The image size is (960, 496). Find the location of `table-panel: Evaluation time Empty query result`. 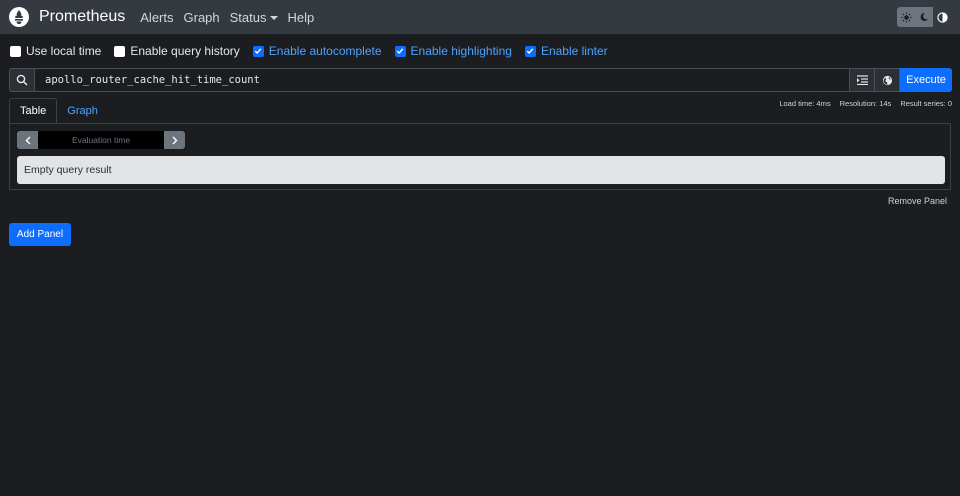

table-panel: Evaluation time Empty query result is located at coordinates (480, 156).